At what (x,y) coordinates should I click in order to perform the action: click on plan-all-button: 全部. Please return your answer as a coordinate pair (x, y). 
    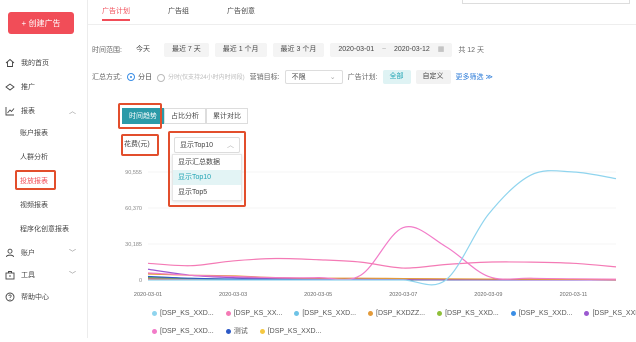
    Looking at the image, I should click on (396, 77).